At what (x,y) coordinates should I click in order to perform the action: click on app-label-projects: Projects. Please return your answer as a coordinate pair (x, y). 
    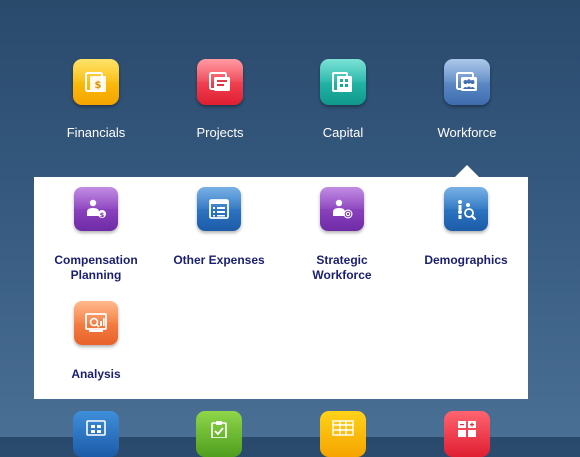
    Looking at the image, I should click on (220, 132).